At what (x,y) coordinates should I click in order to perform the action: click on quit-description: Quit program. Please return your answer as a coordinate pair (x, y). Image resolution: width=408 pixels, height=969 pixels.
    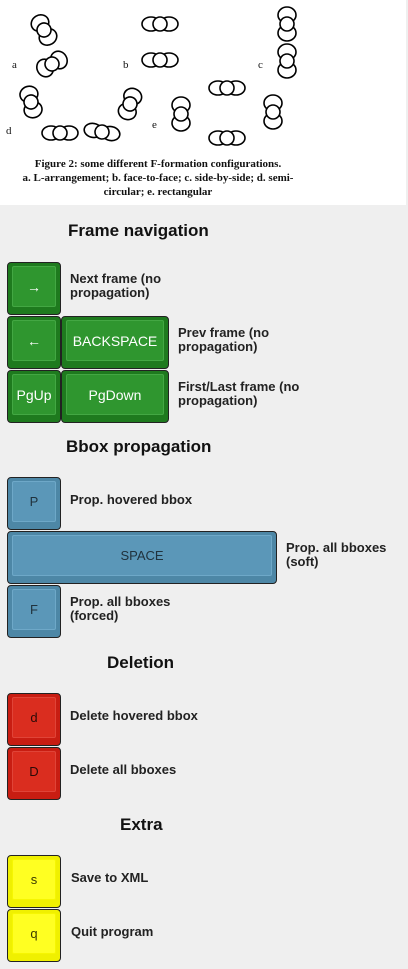
    Looking at the image, I should click on (112, 931).